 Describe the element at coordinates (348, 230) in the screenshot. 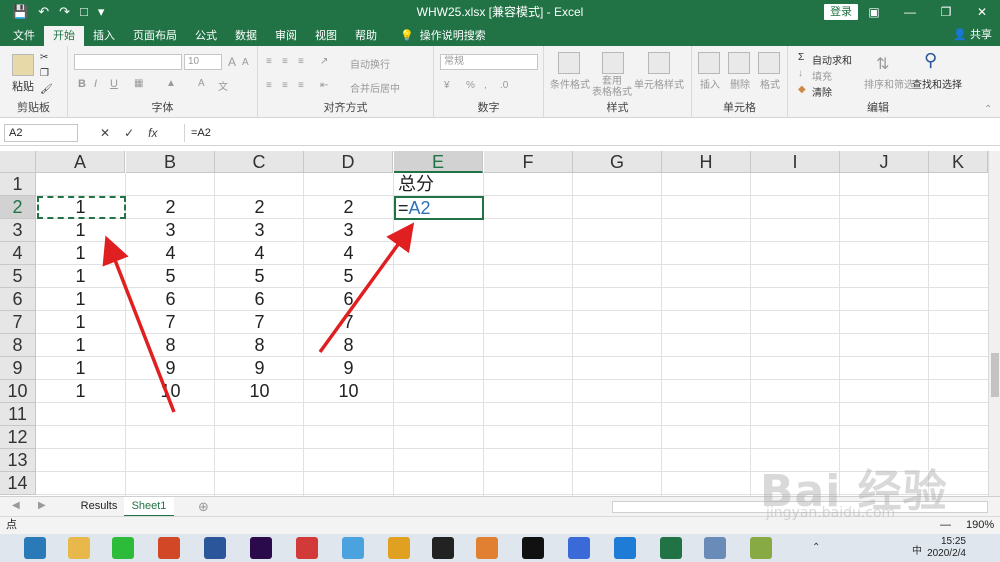

I see `cell-d3: 3` at that location.